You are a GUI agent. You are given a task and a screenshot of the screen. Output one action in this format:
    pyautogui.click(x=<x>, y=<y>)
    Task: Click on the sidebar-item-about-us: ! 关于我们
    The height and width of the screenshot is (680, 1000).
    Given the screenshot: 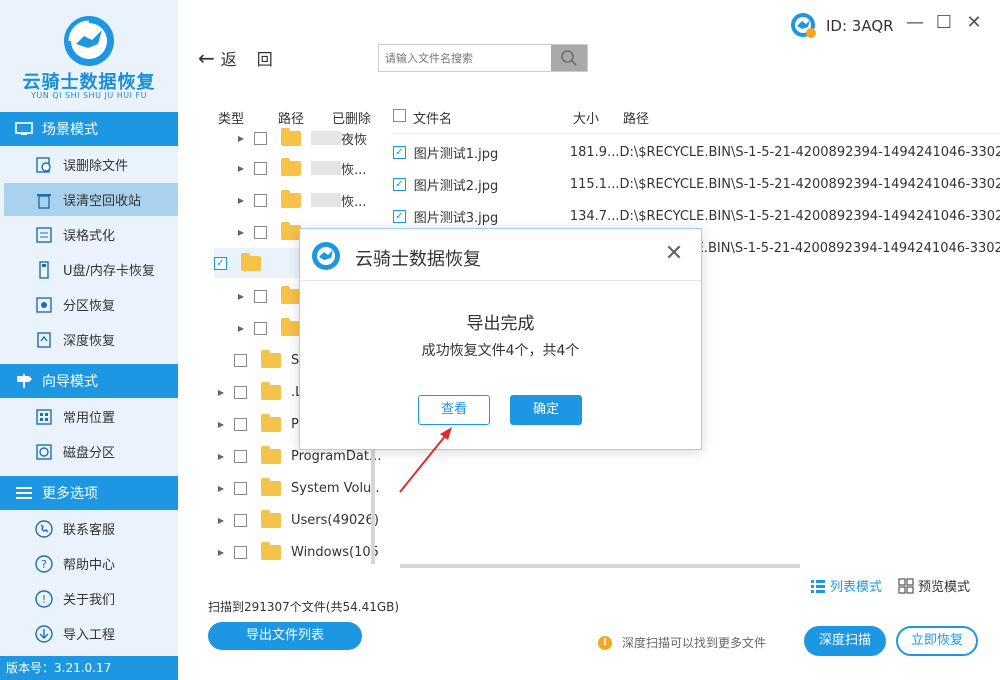 What is the action you would take?
    pyautogui.click(x=91, y=598)
    